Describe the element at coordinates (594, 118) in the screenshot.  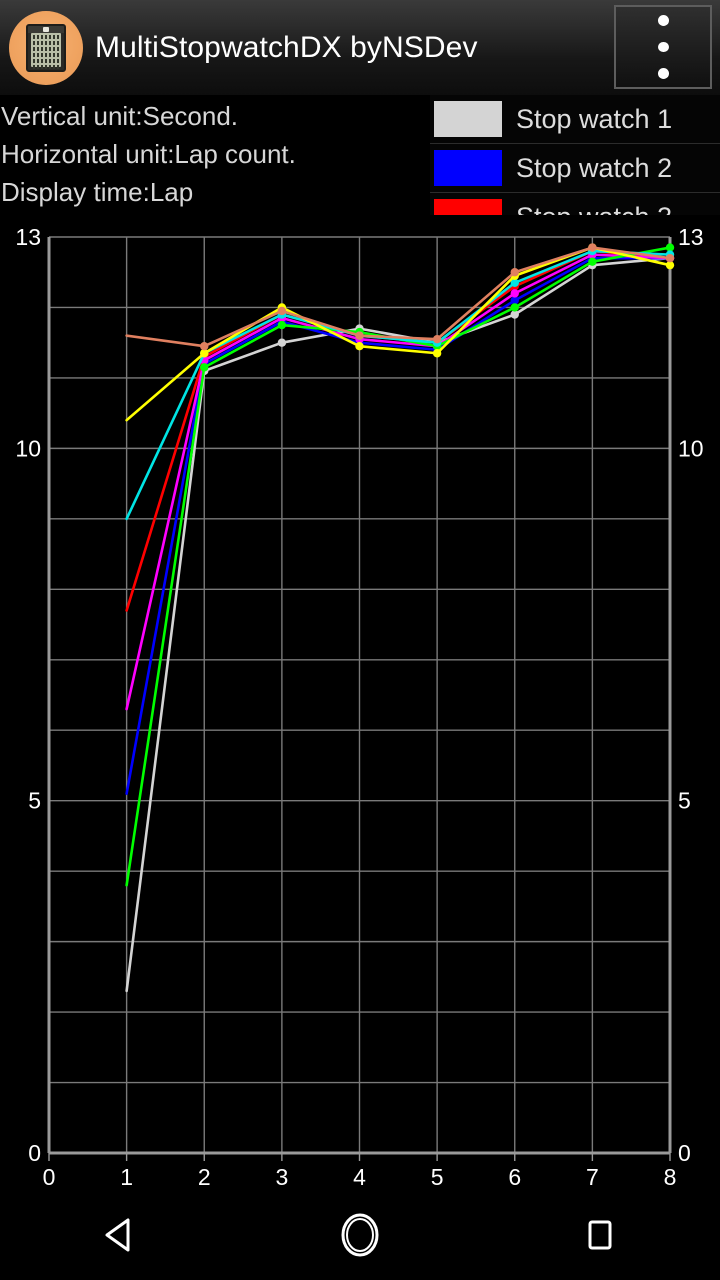
I see `legend-item-label: Stop watch 1` at that location.